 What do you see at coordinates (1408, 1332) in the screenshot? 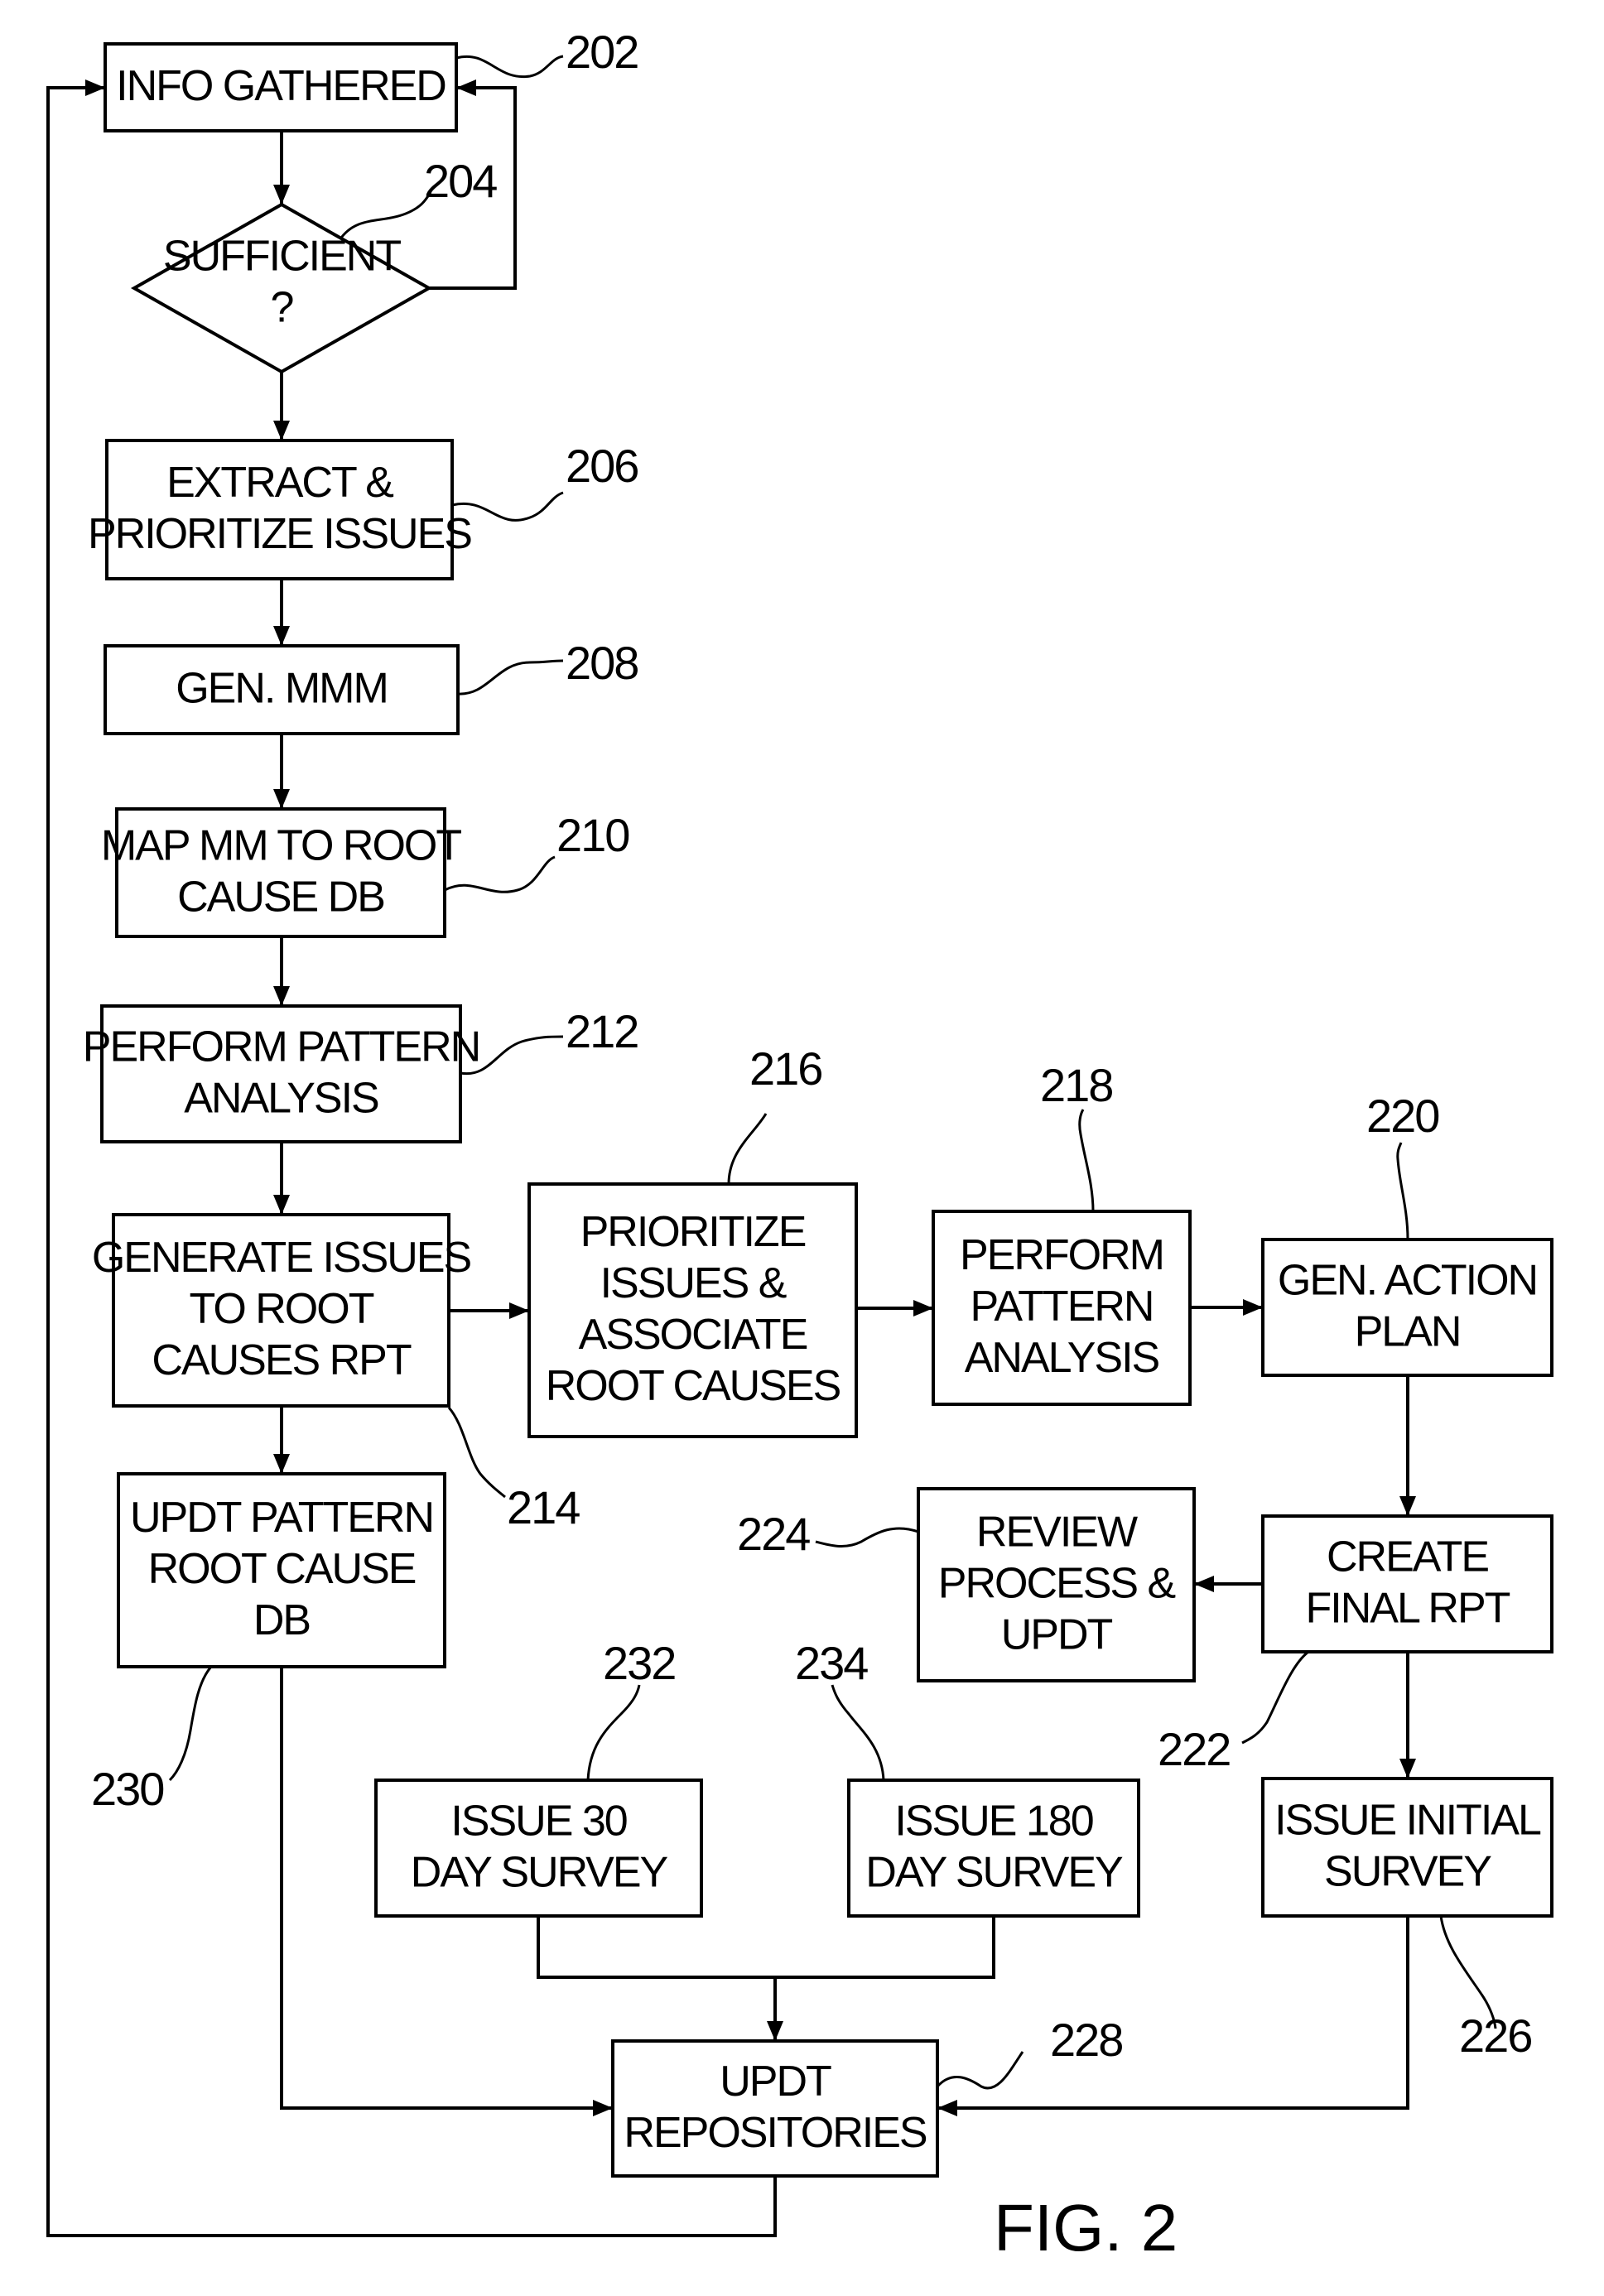
I see `node-label: PLAN` at bounding box center [1408, 1332].